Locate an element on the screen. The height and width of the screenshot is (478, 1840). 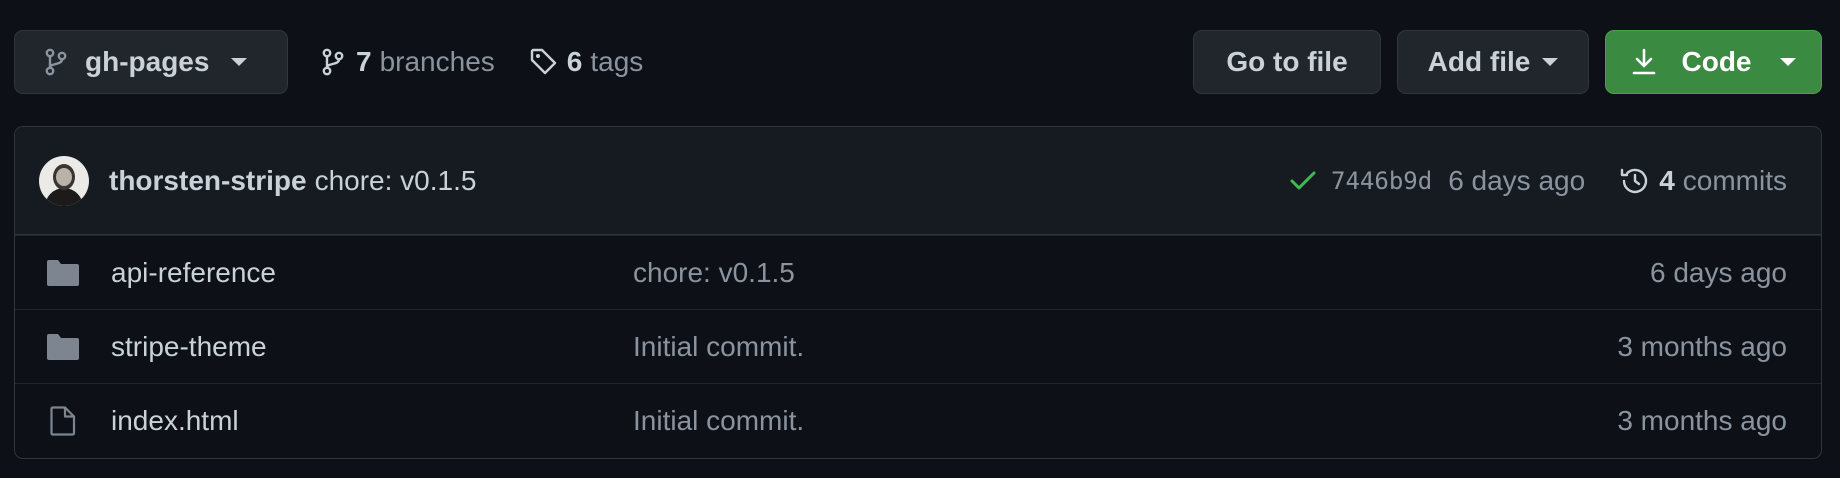
file-name-link: stripe-theme is located at coordinates (189, 347).